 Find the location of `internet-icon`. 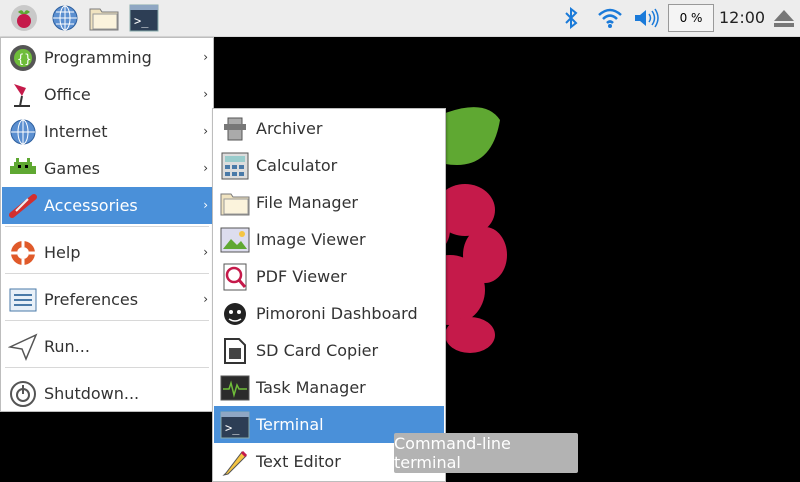

internet-icon is located at coordinates (23, 132).